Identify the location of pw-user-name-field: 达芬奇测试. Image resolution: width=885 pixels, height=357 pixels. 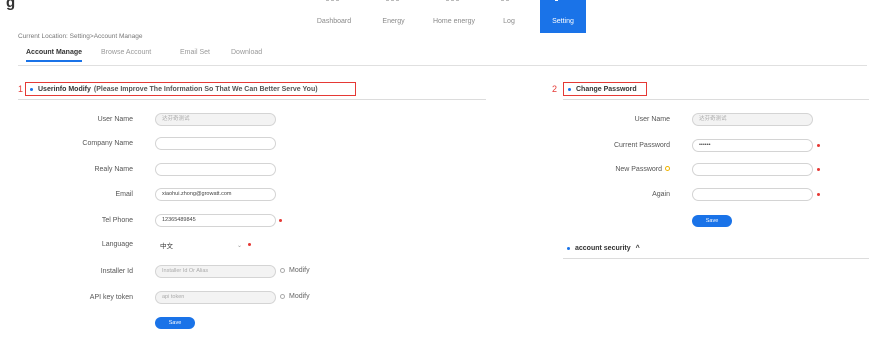
(752, 119).